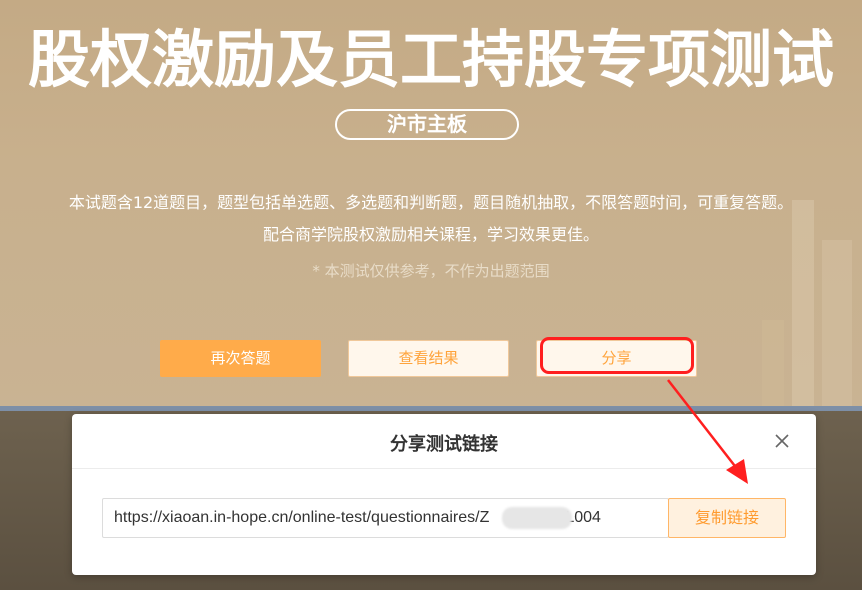 This screenshot has width=862, height=590. I want to click on redacted-link-segment, so click(537, 518).